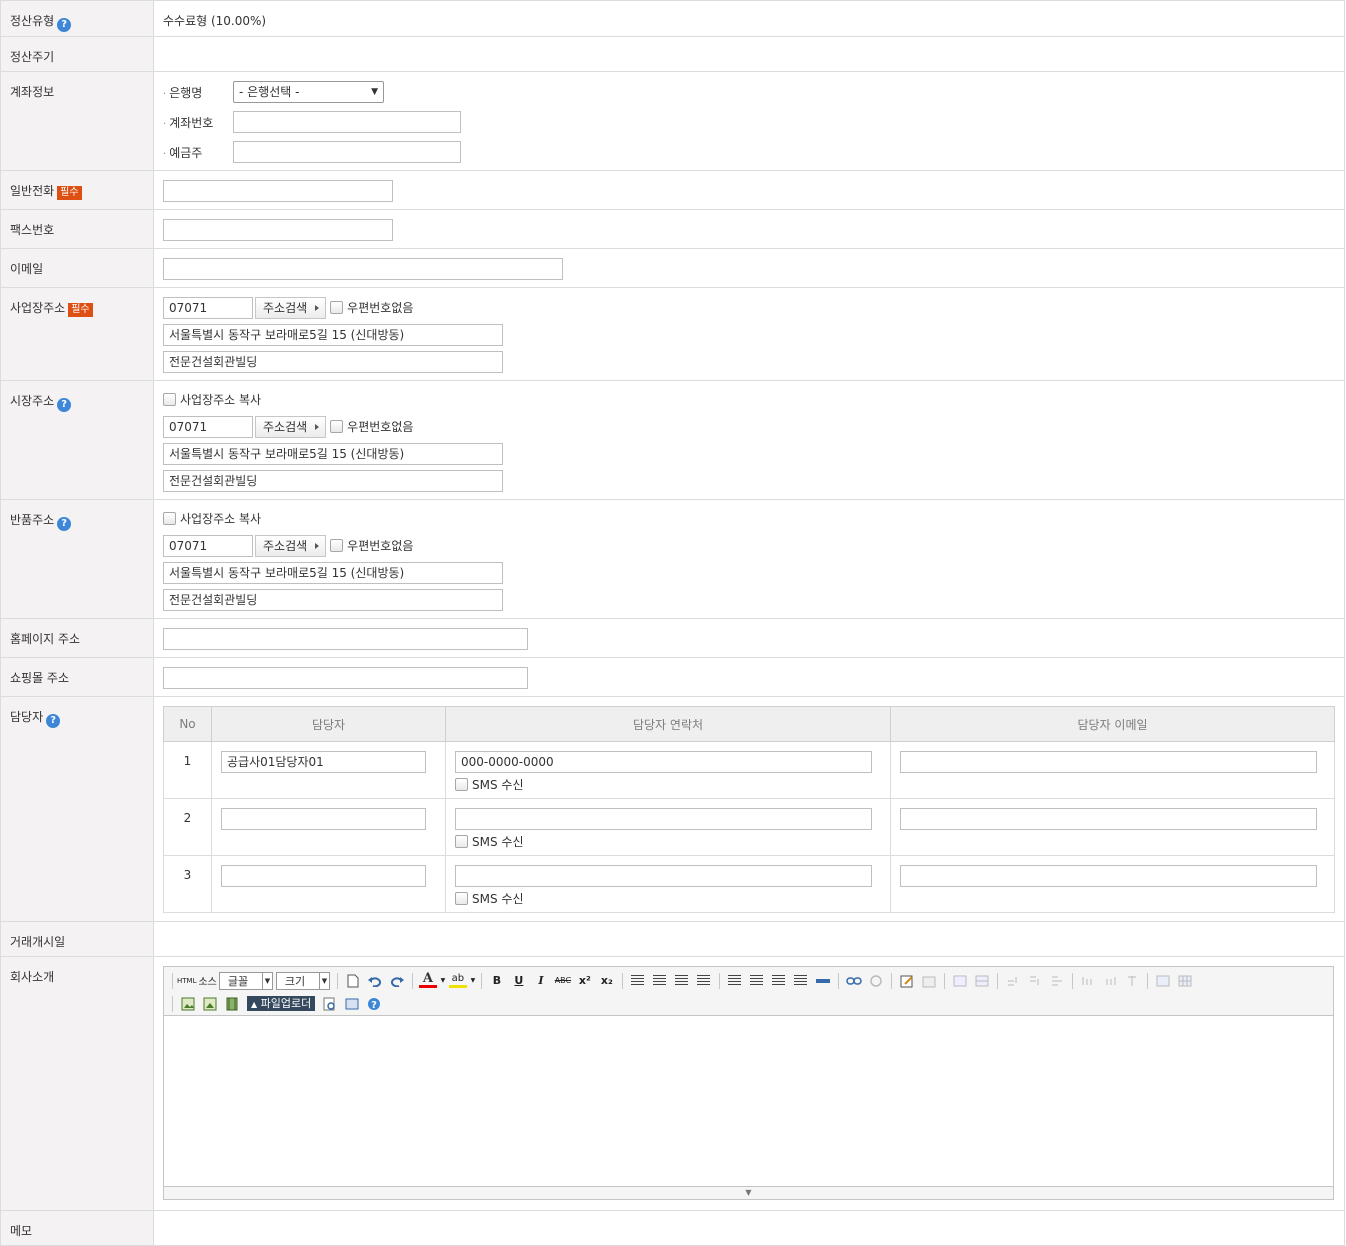 The width and height of the screenshot is (1346, 1246). Describe the element at coordinates (748, 1192) in the screenshot. I see `editor-resize-handle: ▼` at that location.